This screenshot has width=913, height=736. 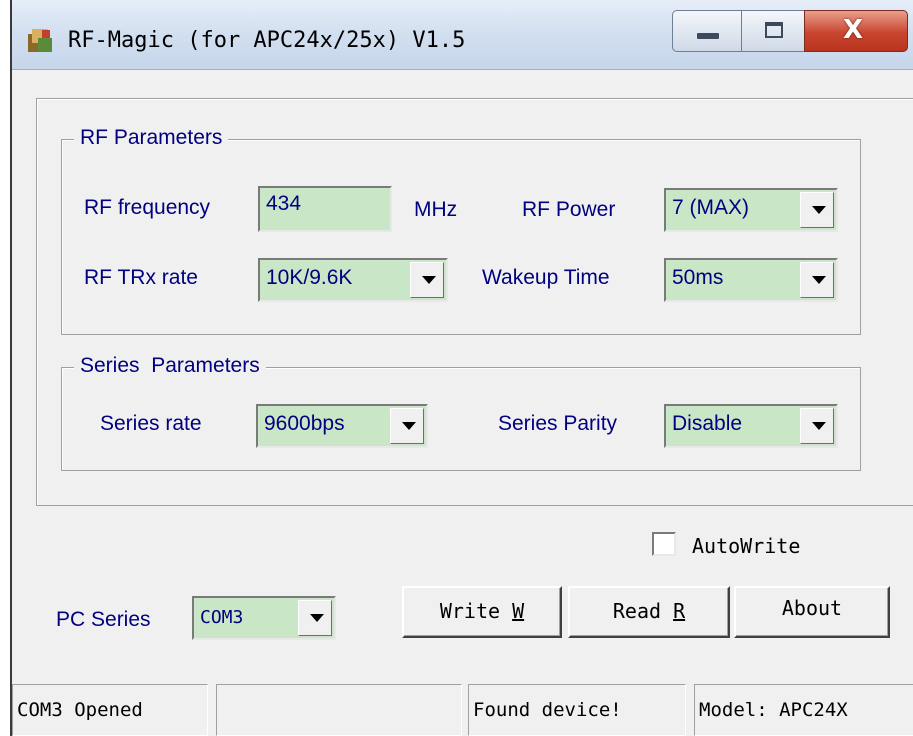 What do you see at coordinates (110, 710) in the screenshot?
I see `status-connection: COM3 Opened` at bounding box center [110, 710].